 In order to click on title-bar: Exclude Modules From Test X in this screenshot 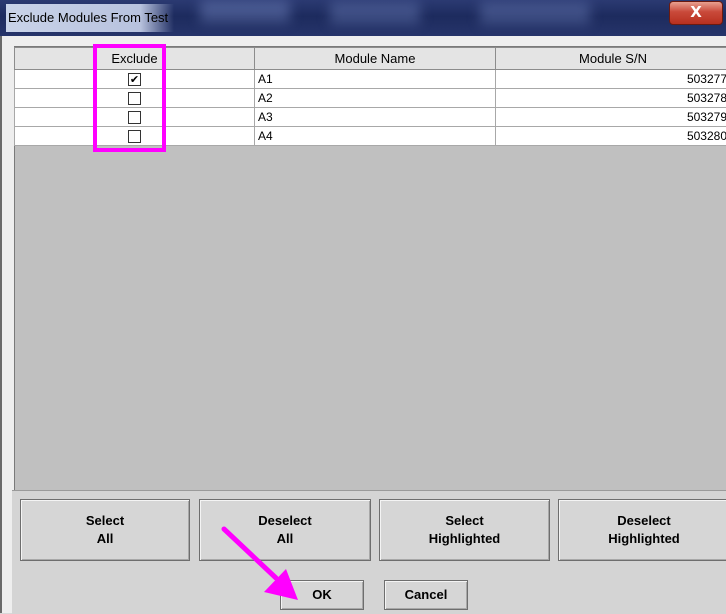, I will do `click(363, 18)`.